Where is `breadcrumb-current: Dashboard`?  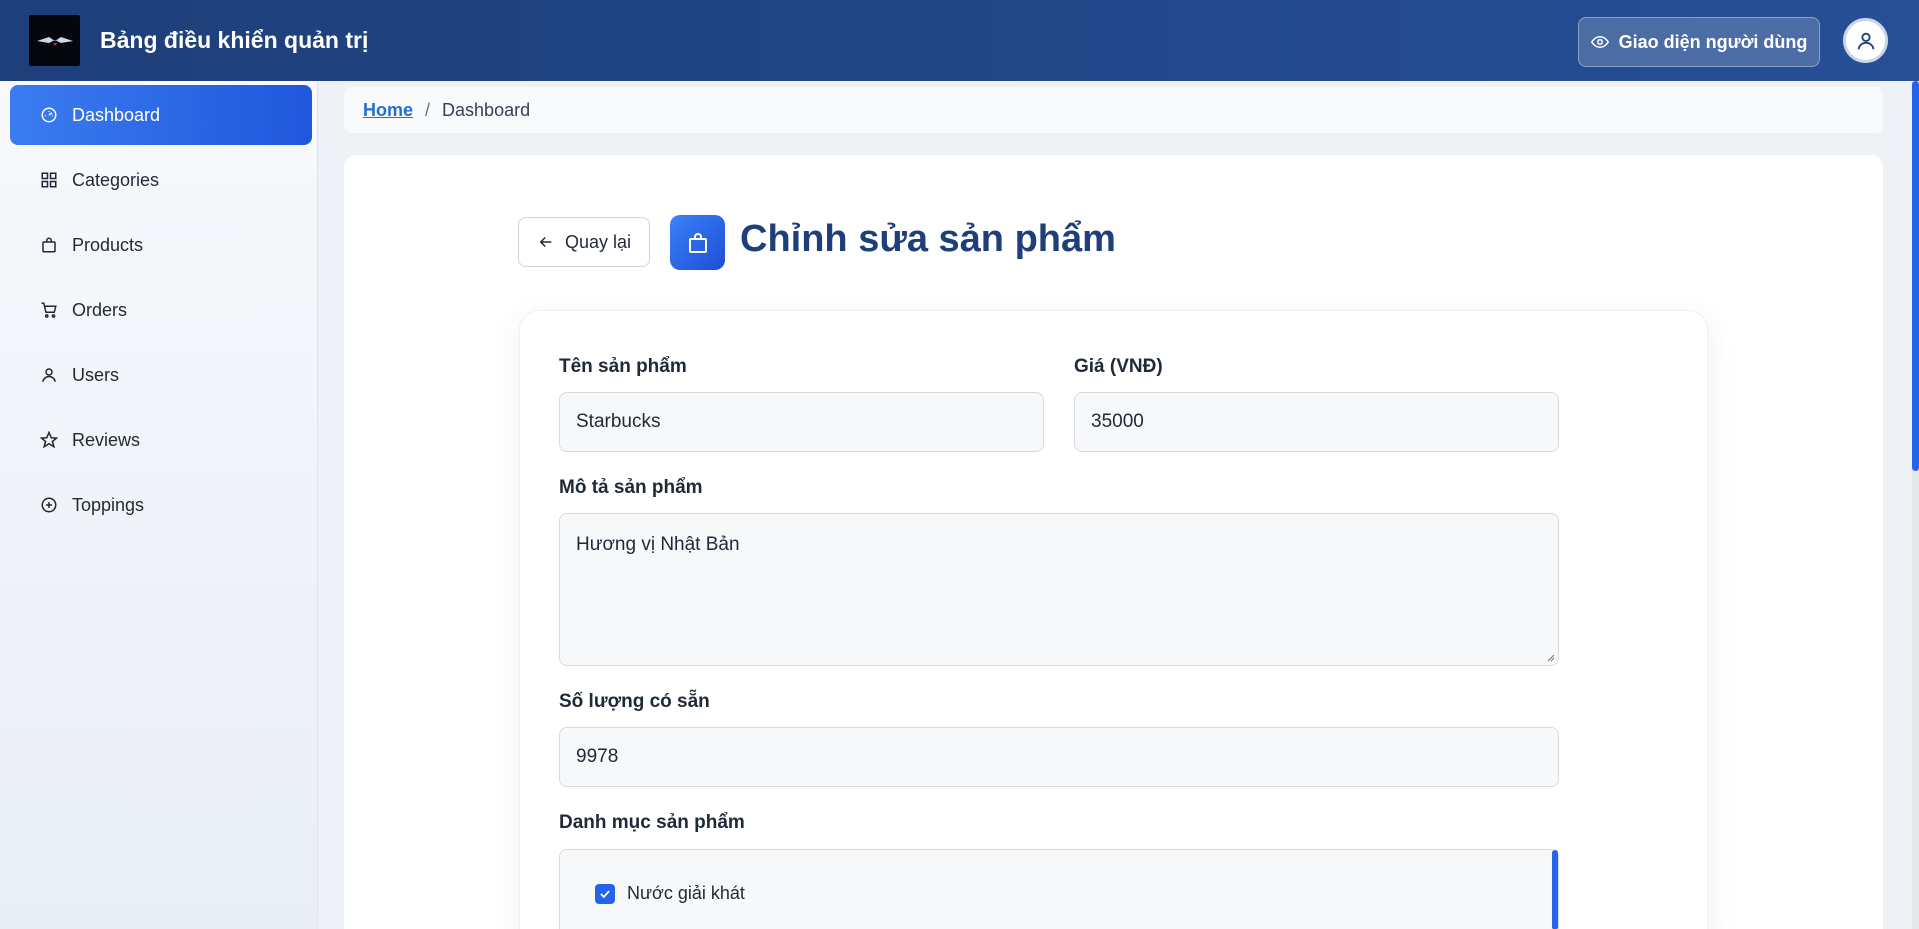 breadcrumb-current: Dashboard is located at coordinates (486, 109).